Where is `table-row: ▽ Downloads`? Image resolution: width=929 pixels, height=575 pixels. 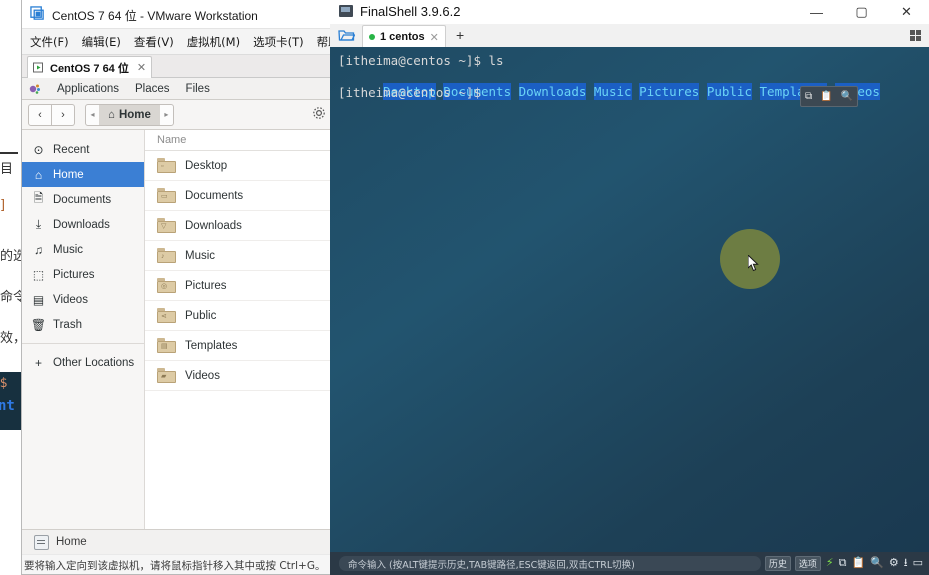
table-row: ▽ Downloads is located at coordinates (239, 226).